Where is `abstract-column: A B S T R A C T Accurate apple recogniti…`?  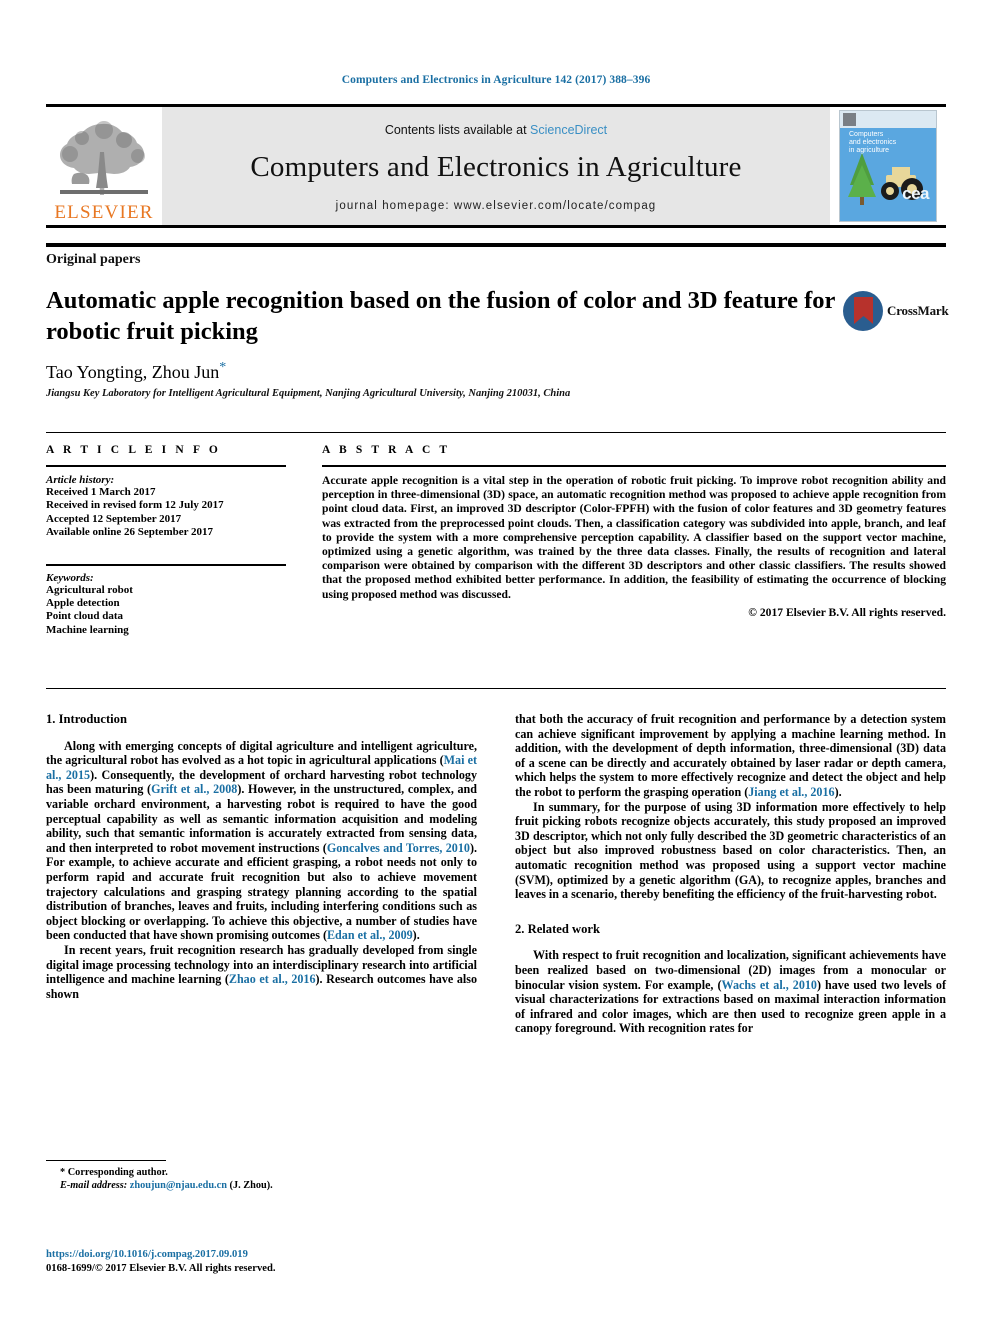
abstract-column: A B S T R A C T Accurate apple recogniti… is located at coordinates (634, 531).